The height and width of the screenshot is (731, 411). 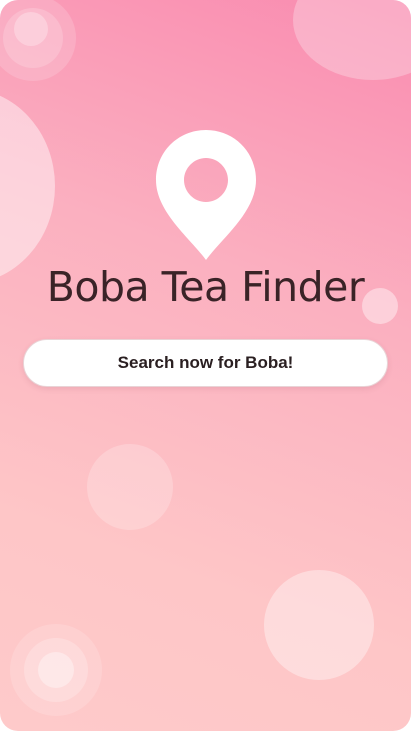 What do you see at coordinates (206, 195) in the screenshot?
I see `location-pin-icon` at bounding box center [206, 195].